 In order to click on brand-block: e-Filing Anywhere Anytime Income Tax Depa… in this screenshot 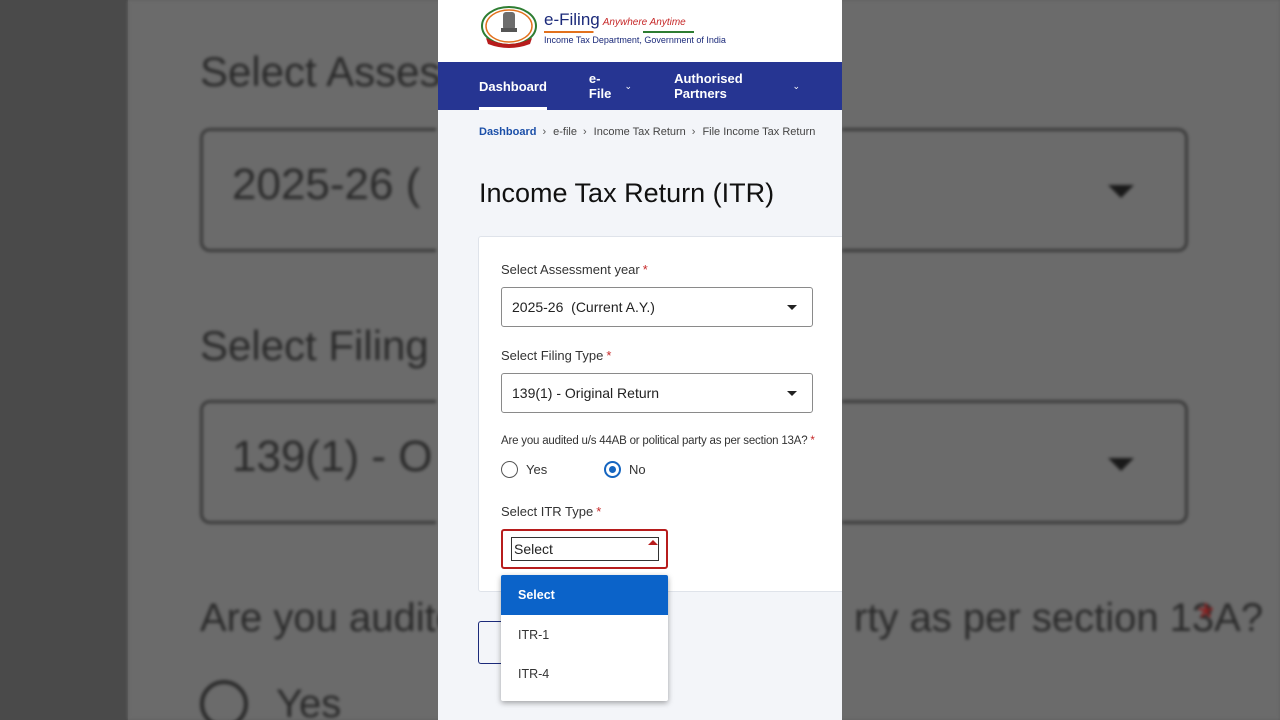, I will do `click(635, 27)`.